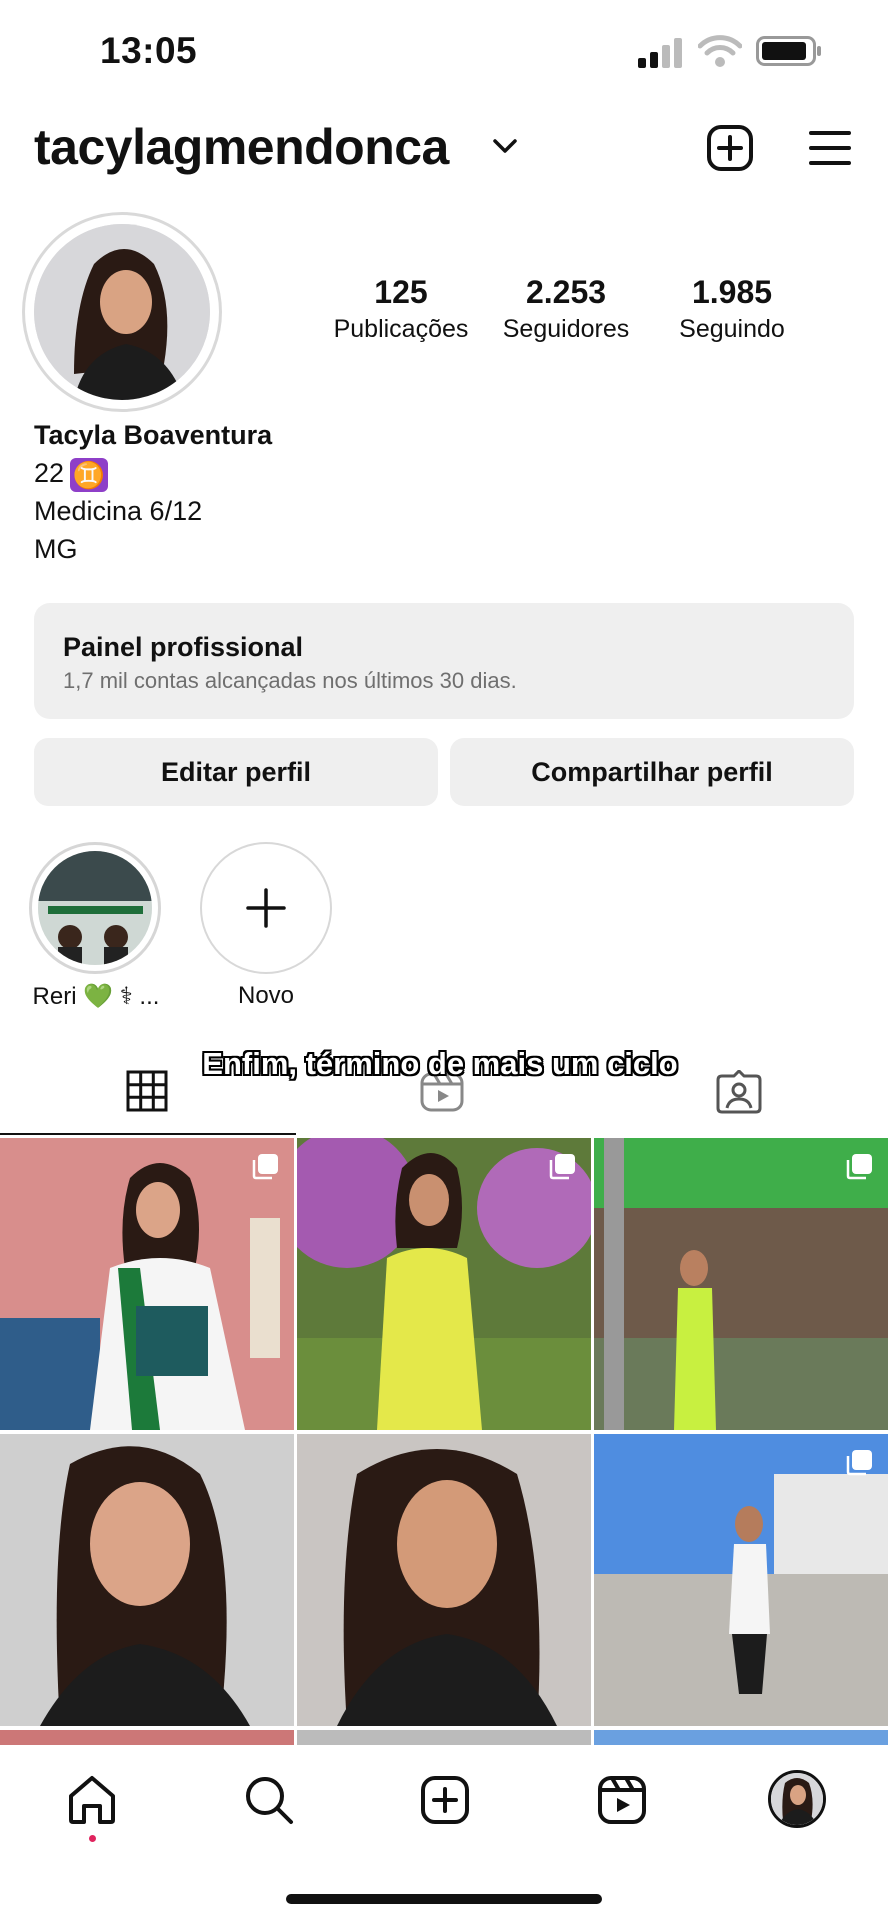  I want to click on battery-icon, so click(788, 51).